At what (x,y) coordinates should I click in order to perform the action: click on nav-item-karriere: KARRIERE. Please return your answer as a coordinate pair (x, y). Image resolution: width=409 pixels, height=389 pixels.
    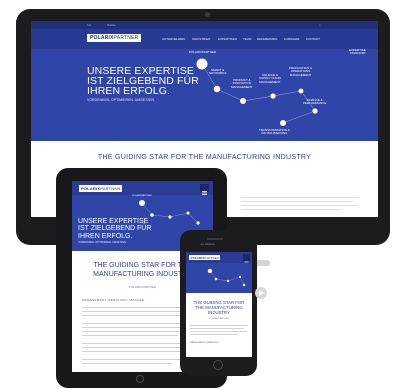
    Looking at the image, I should click on (291, 39).